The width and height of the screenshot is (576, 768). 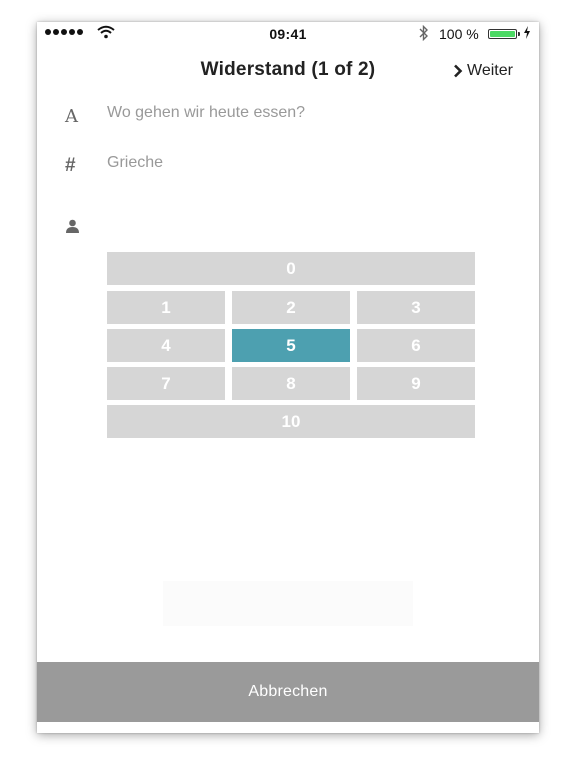 What do you see at coordinates (291, 345) in the screenshot?
I see `keypad-key-5: 5` at bounding box center [291, 345].